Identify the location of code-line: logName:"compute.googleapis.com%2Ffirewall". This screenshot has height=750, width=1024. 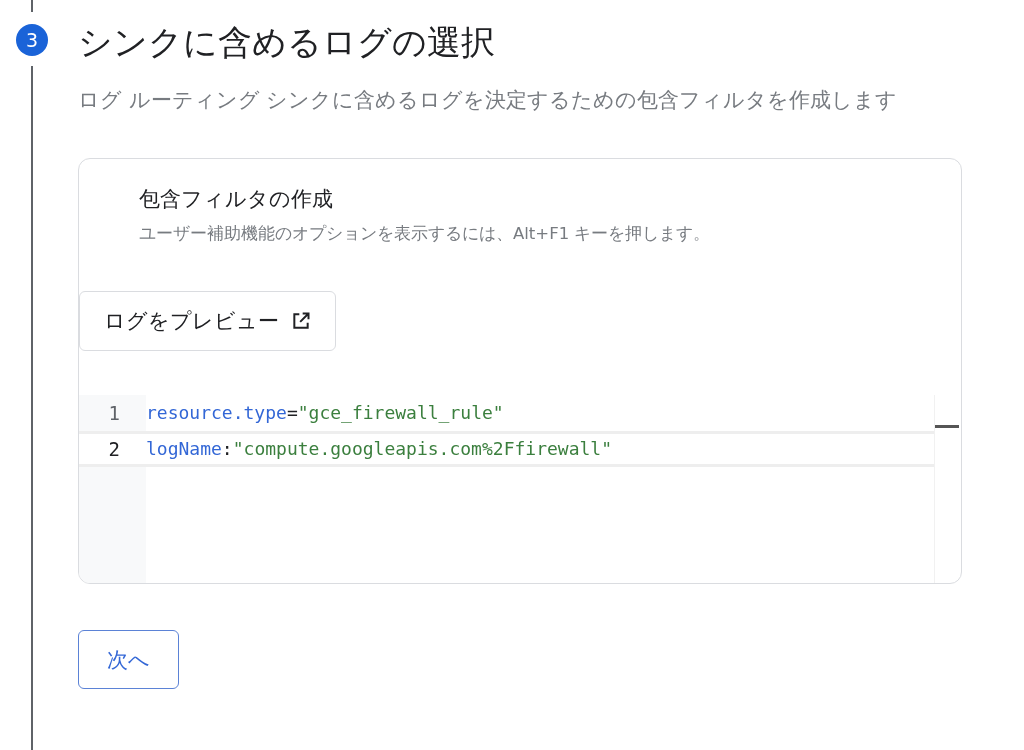
(540, 449).